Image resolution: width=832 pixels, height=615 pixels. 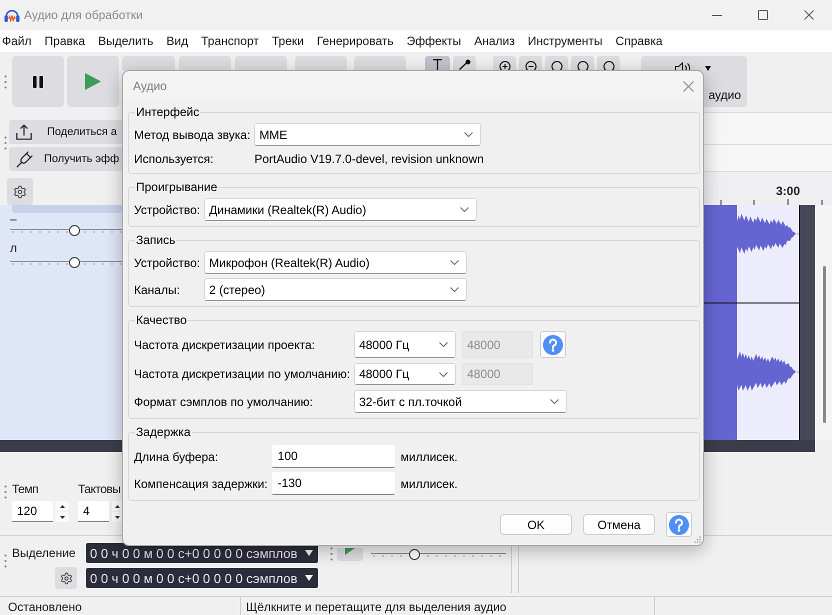 What do you see at coordinates (461, 401) in the screenshot?
I see `dropdown: 32-бит с пл.точкой` at bounding box center [461, 401].